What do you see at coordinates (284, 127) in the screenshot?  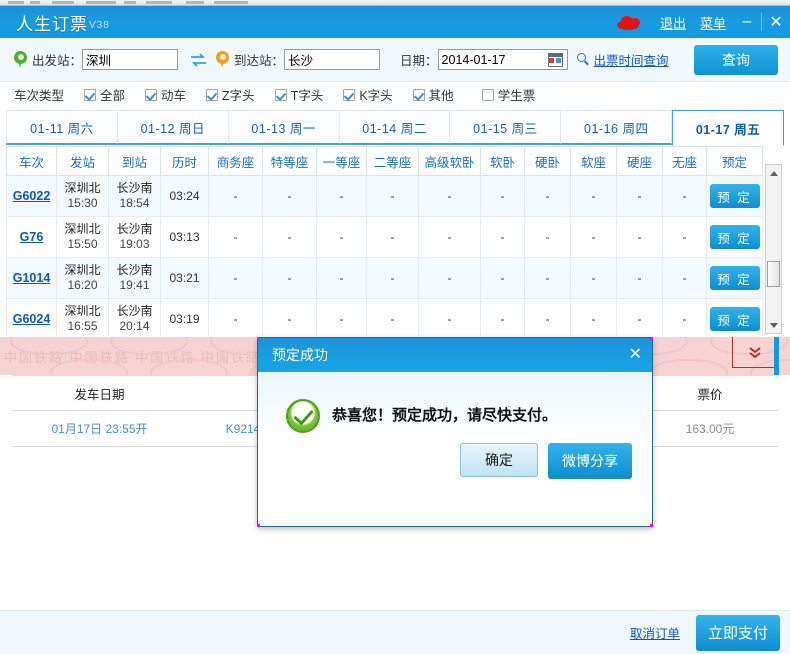 I see `date-tab-2: 01-13 周一` at bounding box center [284, 127].